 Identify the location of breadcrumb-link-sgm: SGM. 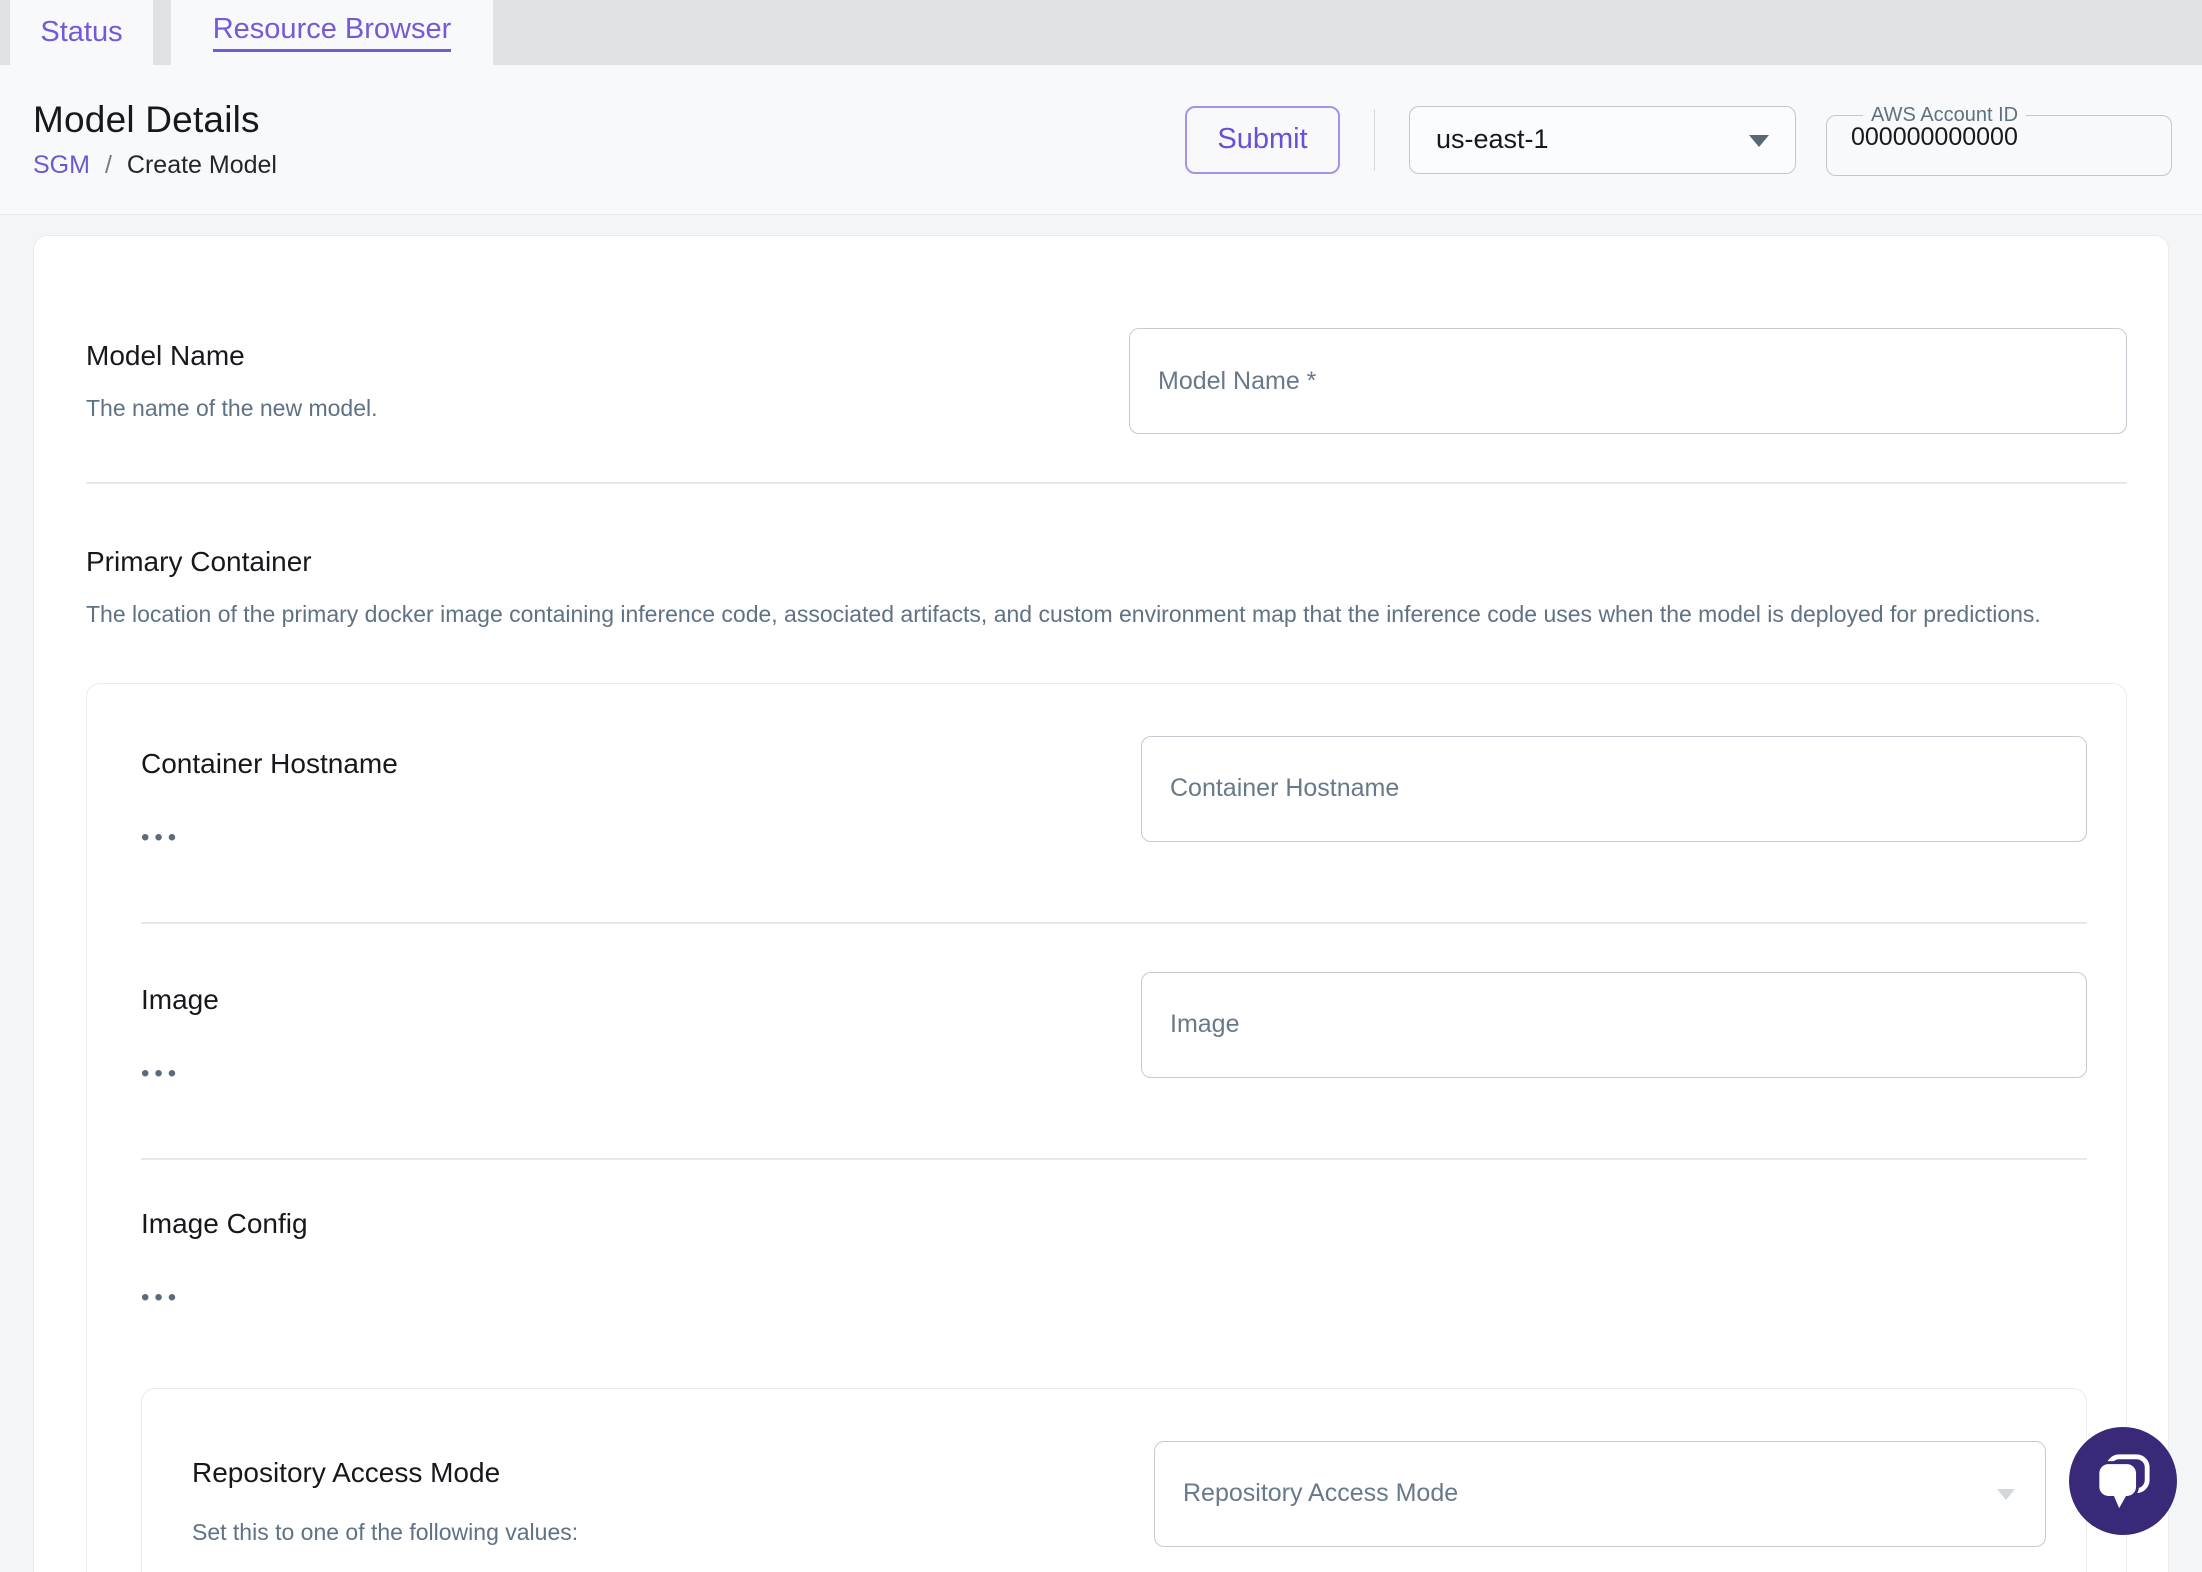
(61, 165).